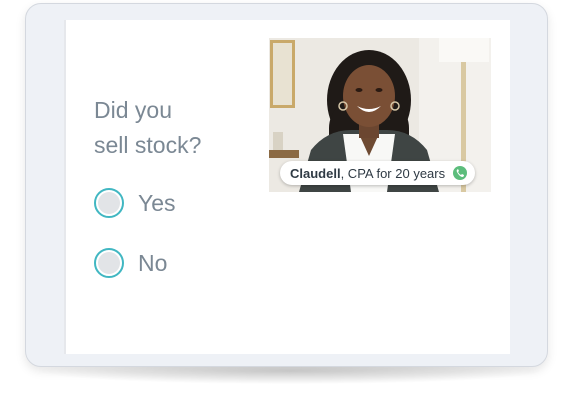 This screenshot has height=408, width=574. I want to click on question-line-2: sell stock?, so click(148, 145).